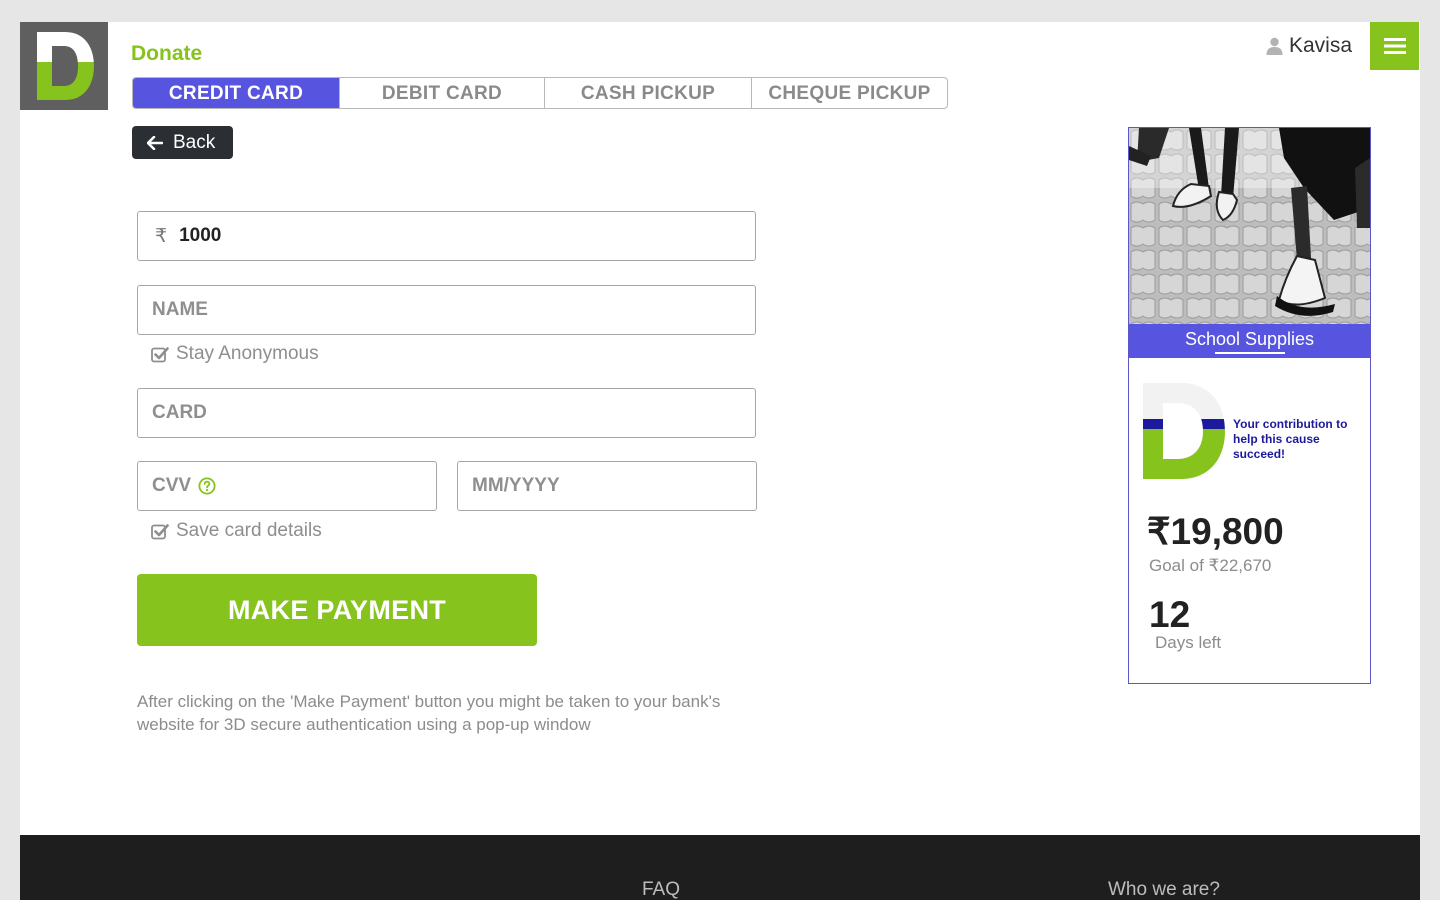 The width and height of the screenshot is (1440, 900). I want to click on arrow-left-icon, so click(155, 142).